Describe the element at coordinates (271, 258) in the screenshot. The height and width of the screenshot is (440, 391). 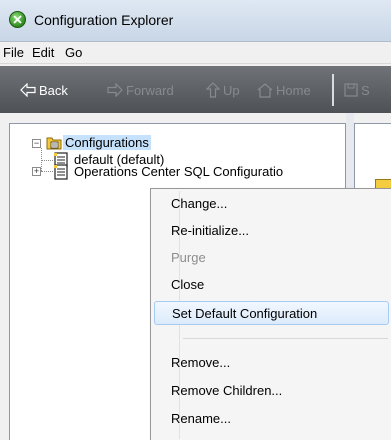
I see `menu-item-purge: Purge` at that location.